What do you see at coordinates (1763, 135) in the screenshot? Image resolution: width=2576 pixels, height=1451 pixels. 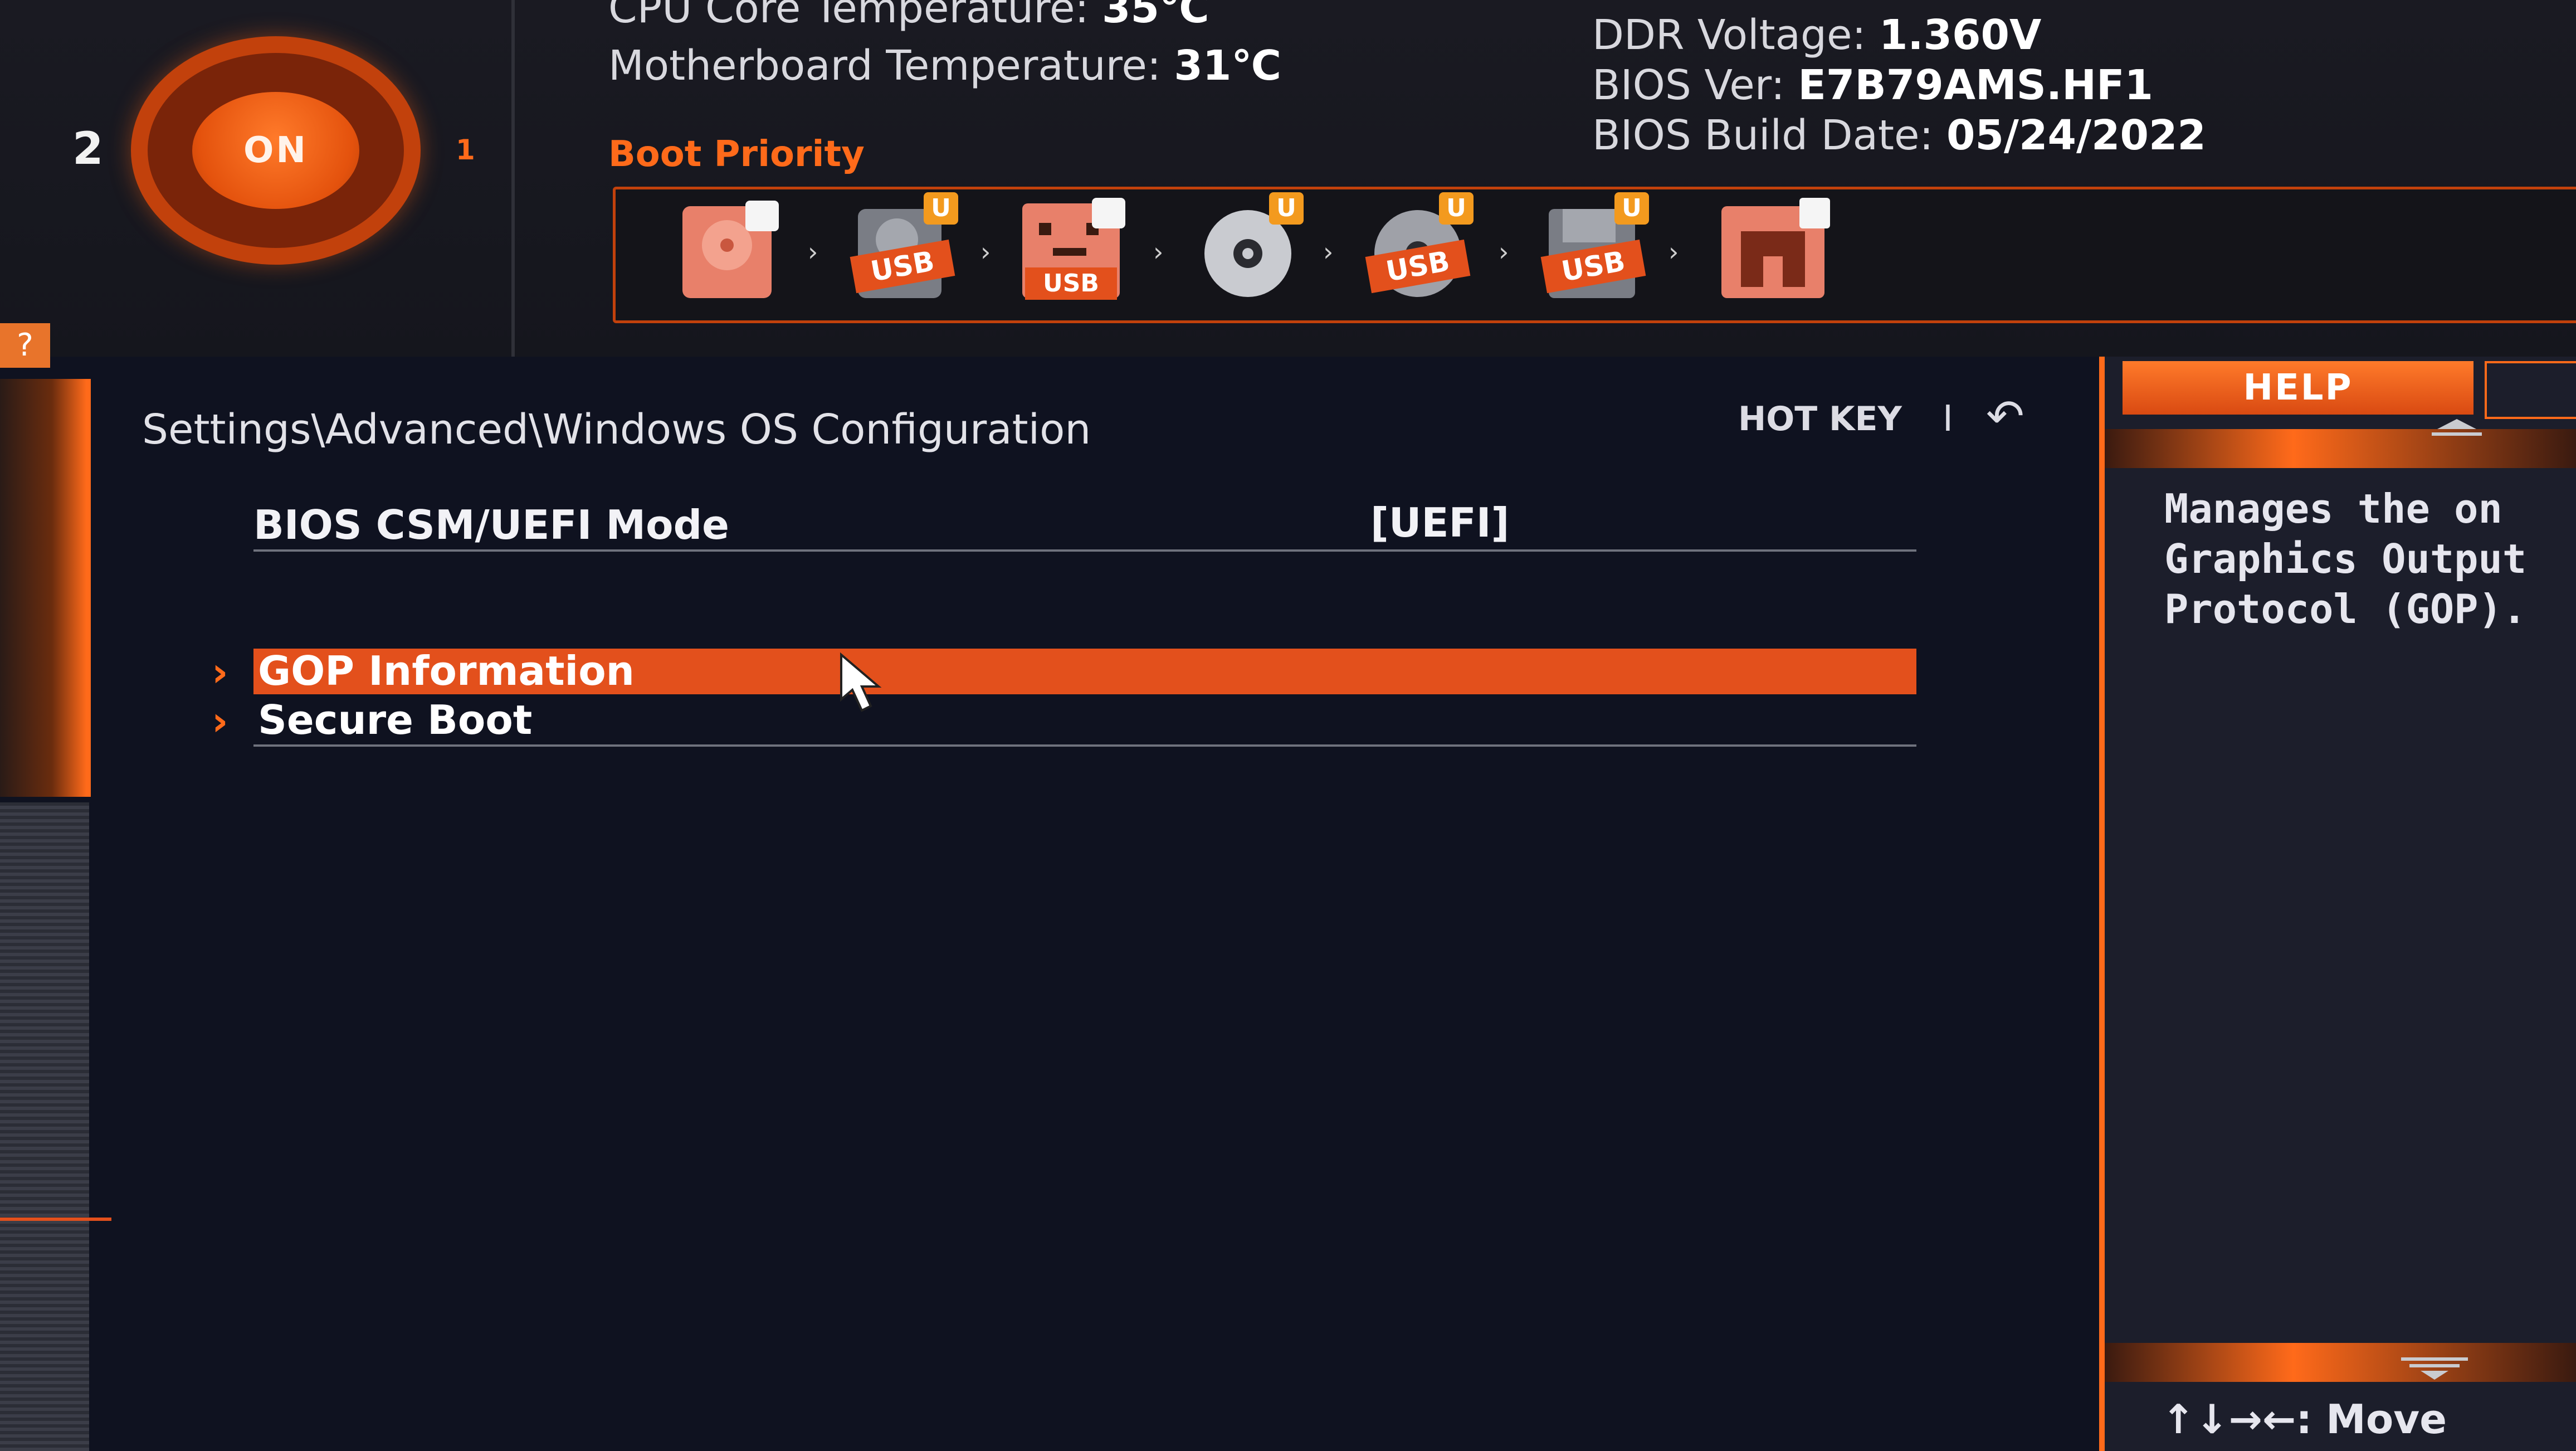 I see `bios-date-label: BIOS Build Date:` at bounding box center [1763, 135].